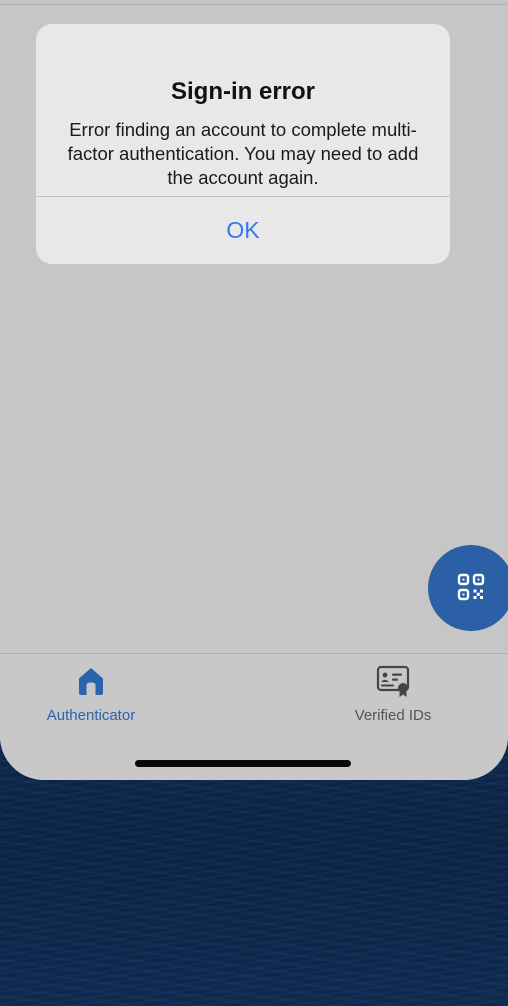 This screenshot has width=508, height=1006. Describe the element at coordinates (91, 681) in the screenshot. I see `home-icon` at that location.